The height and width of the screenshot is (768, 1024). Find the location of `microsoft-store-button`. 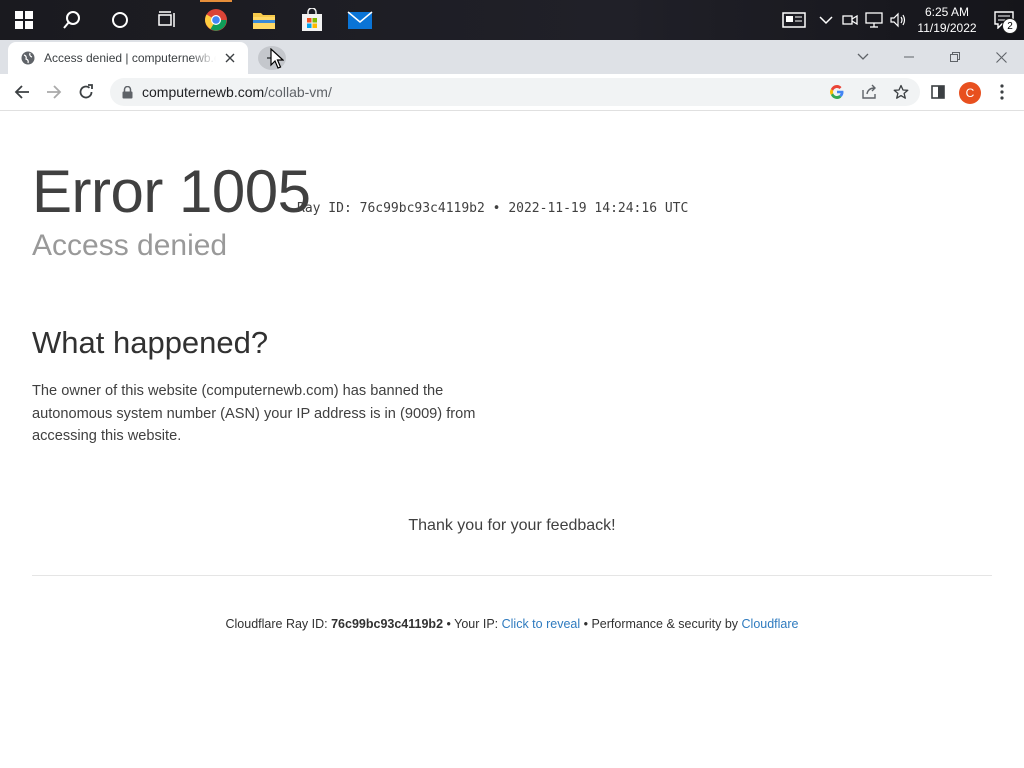

microsoft-store-button is located at coordinates (312, 20).